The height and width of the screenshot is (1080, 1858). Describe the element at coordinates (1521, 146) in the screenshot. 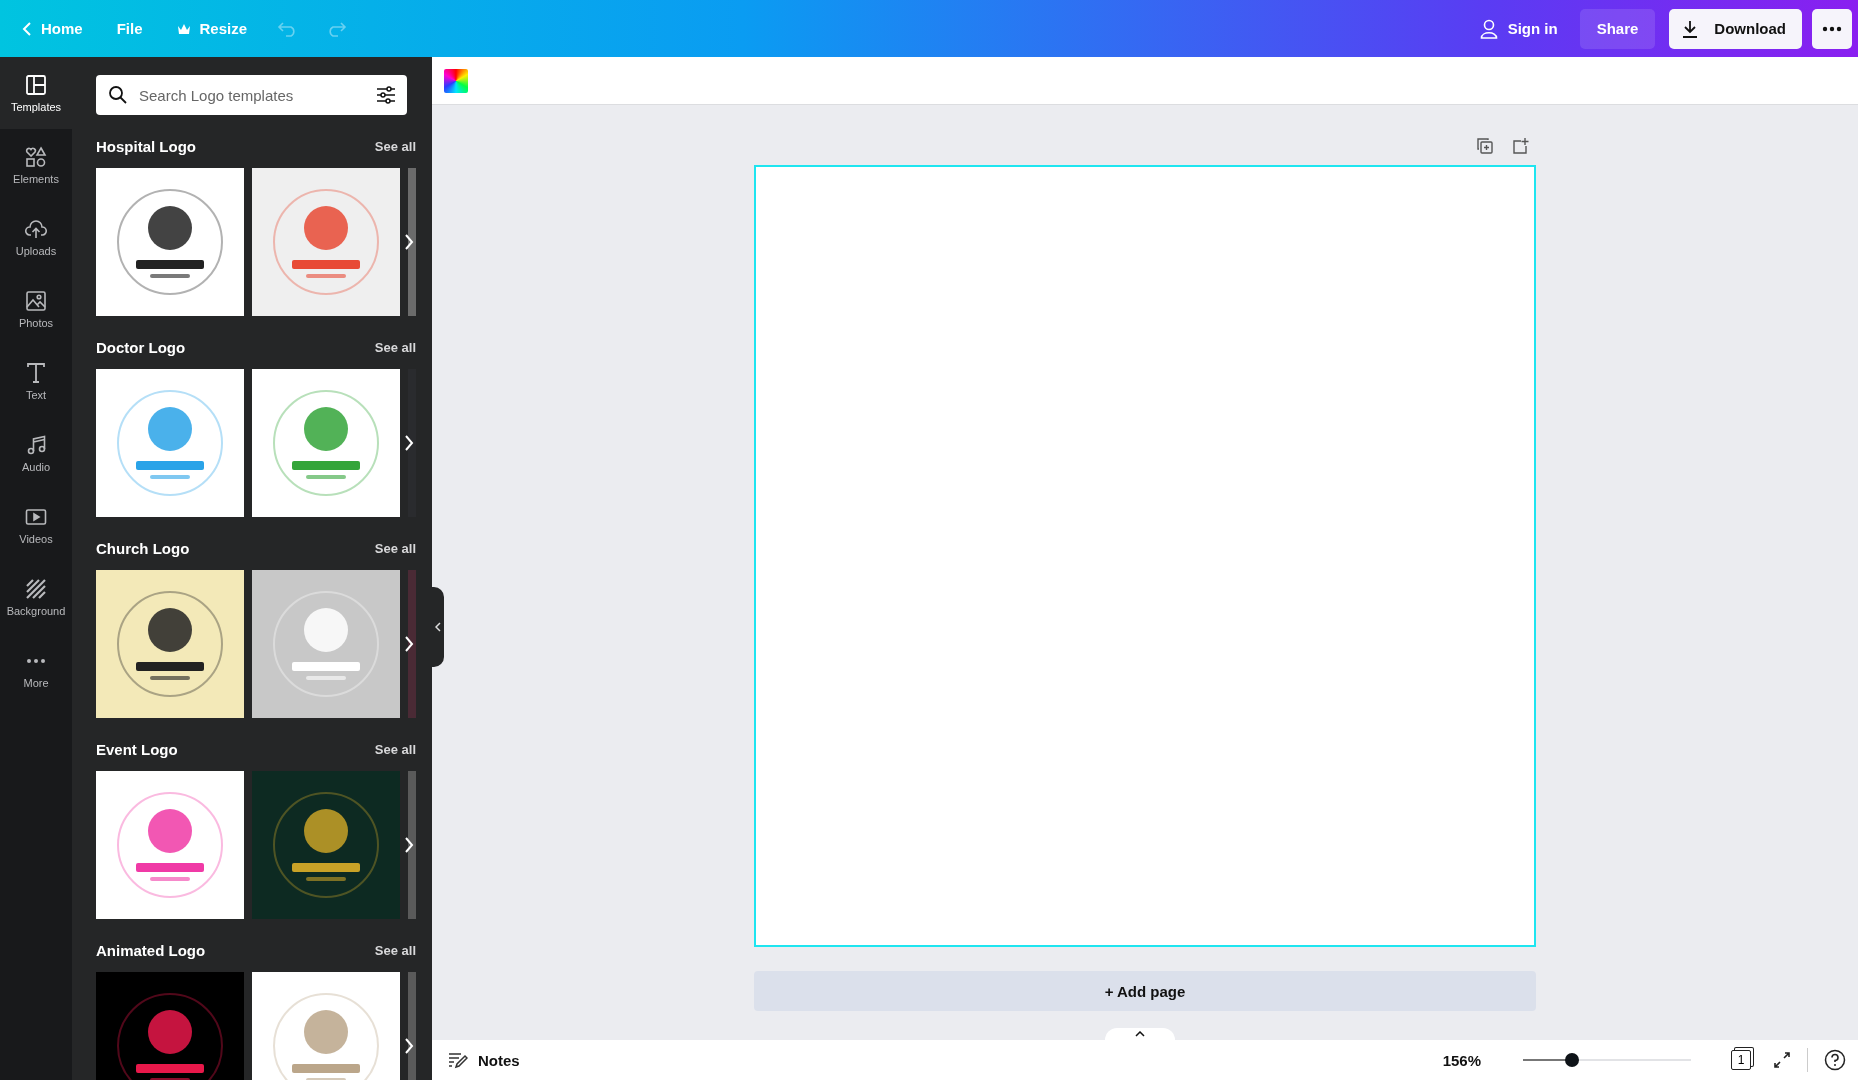

I see `add-page-icon` at that location.